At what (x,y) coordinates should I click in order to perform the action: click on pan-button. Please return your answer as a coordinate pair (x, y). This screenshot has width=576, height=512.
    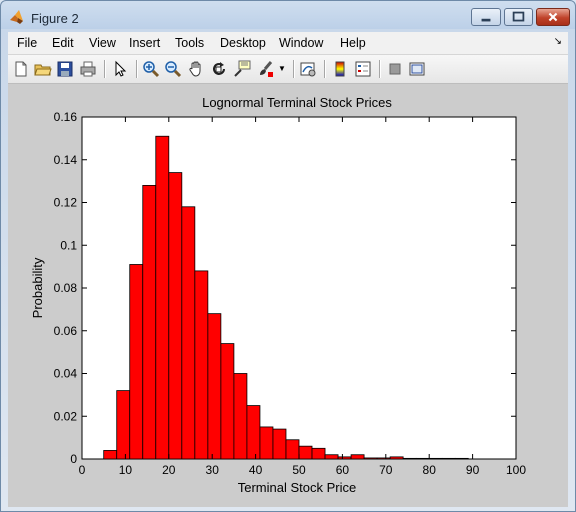
    Looking at the image, I should click on (196, 69).